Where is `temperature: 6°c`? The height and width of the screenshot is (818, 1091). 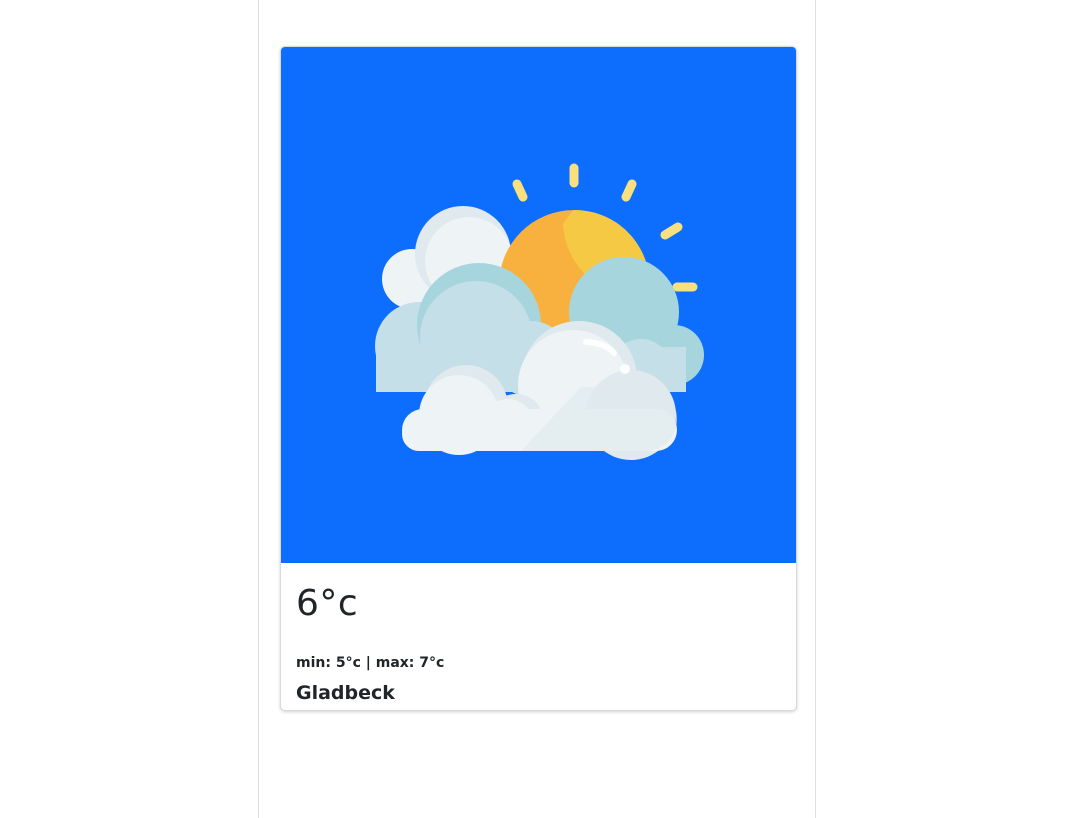 temperature: 6°c is located at coordinates (327, 603).